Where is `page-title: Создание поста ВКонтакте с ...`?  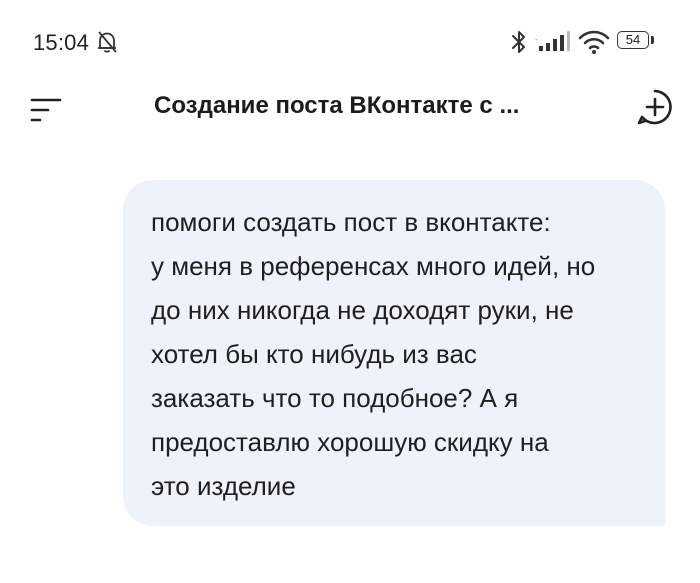
page-title: Создание поста ВКонтакте с ... is located at coordinates (336, 106).